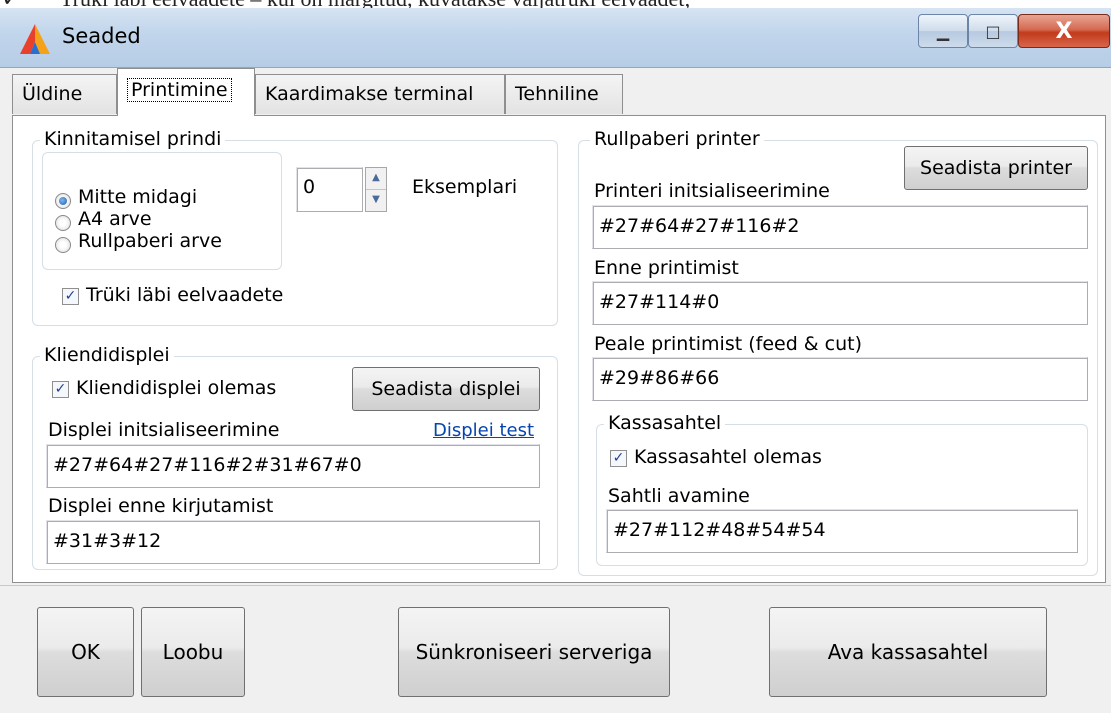 This screenshot has height=713, width=1111. What do you see at coordinates (70, 296) in the screenshot?
I see `preview-checkbox: ✓` at bounding box center [70, 296].